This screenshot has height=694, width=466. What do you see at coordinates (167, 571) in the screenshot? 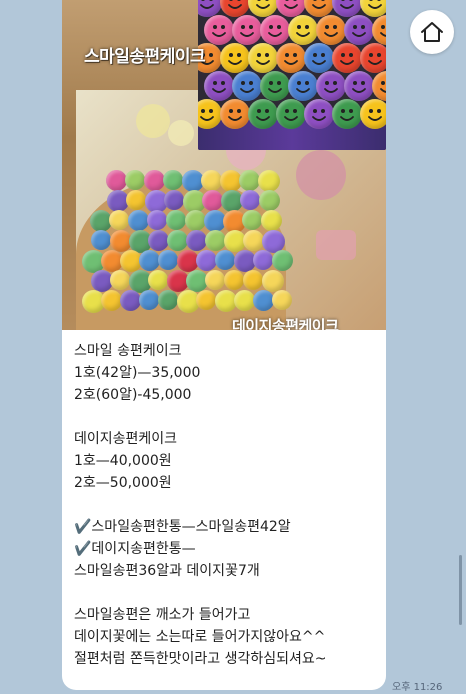
I see `message-line: 스마일송편36알과 데이지꽃7개` at bounding box center [167, 571].